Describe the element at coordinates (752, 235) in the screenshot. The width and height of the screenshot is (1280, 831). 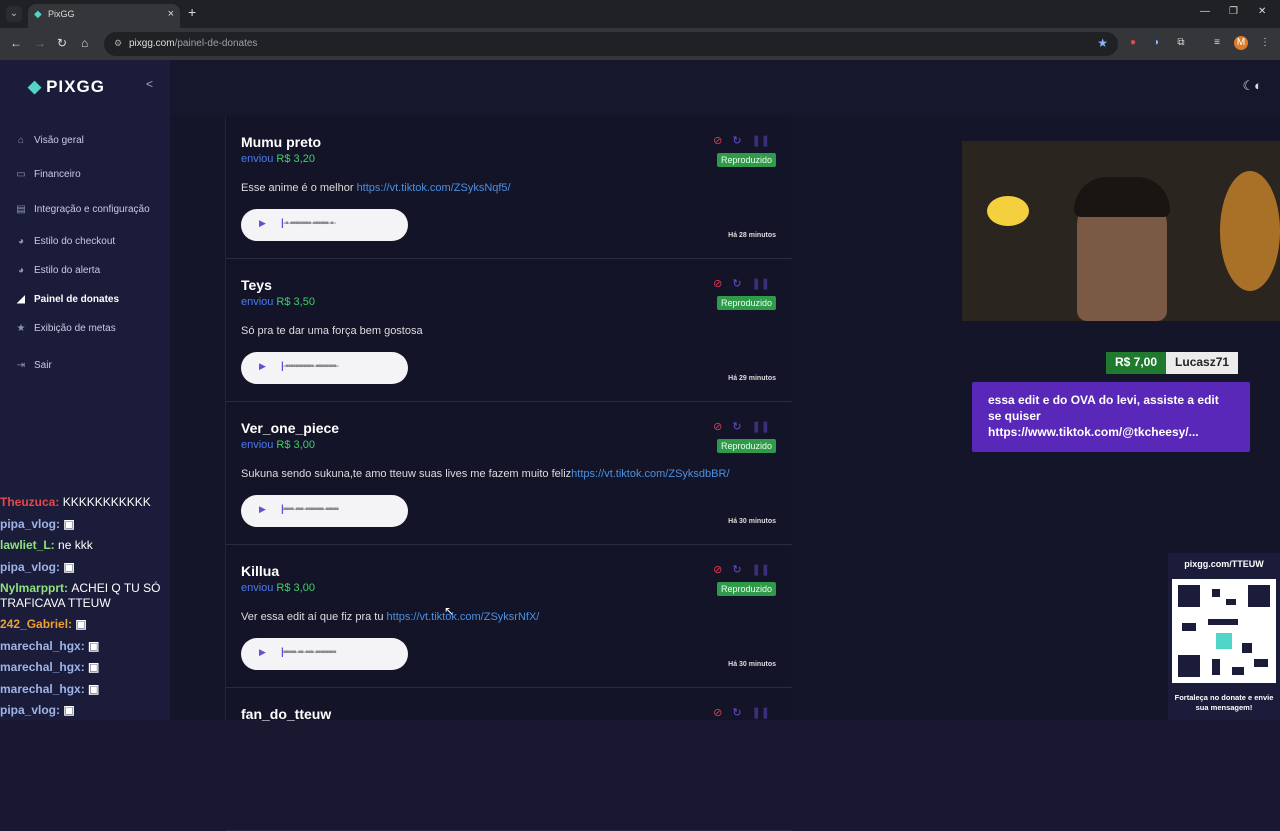
I see `donation-time: Há 28 minutos` at that location.